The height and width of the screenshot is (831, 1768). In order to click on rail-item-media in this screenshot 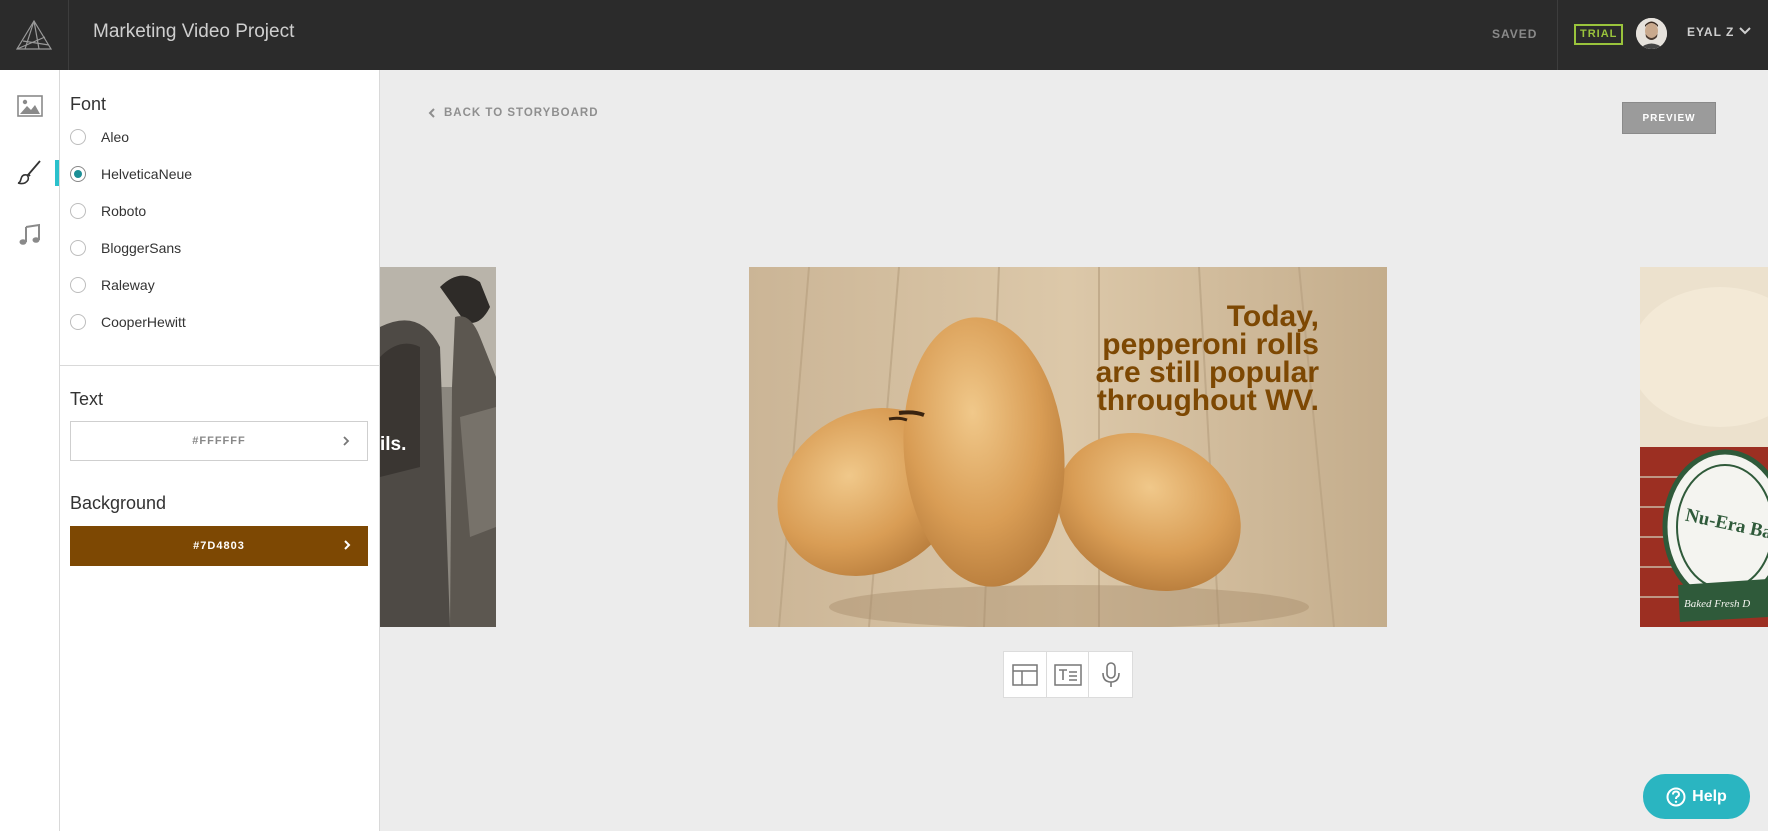, I will do `click(30, 106)`.